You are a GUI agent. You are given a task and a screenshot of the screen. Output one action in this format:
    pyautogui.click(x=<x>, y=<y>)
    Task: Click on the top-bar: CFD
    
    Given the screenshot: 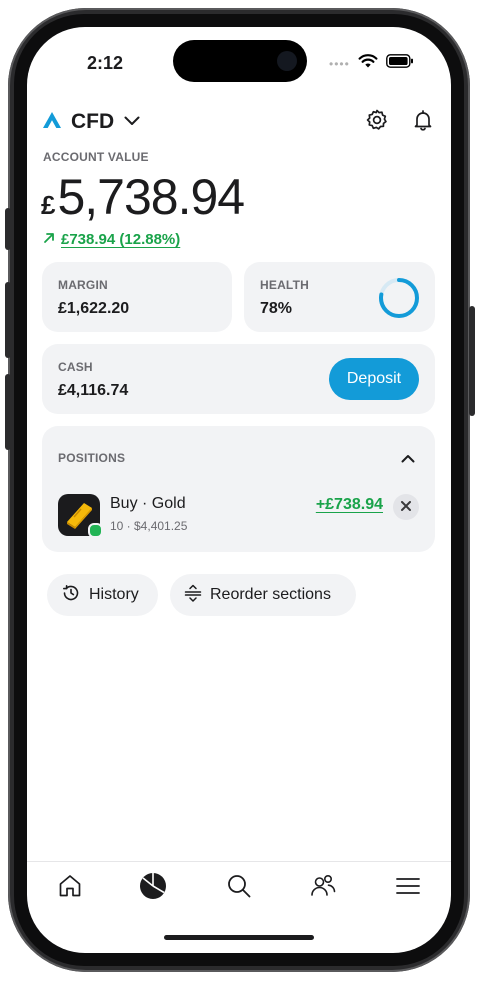 What is the action you would take?
    pyautogui.click(x=239, y=122)
    